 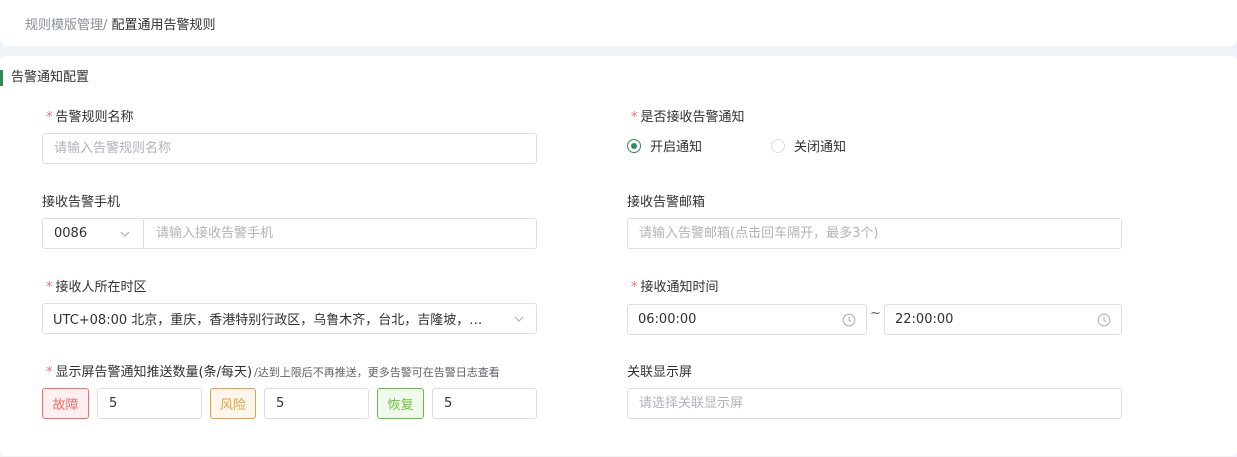 What do you see at coordinates (660, 372) in the screenshot?
I see `screen-label: 关联显示屏` at bounding box center [660, 372].